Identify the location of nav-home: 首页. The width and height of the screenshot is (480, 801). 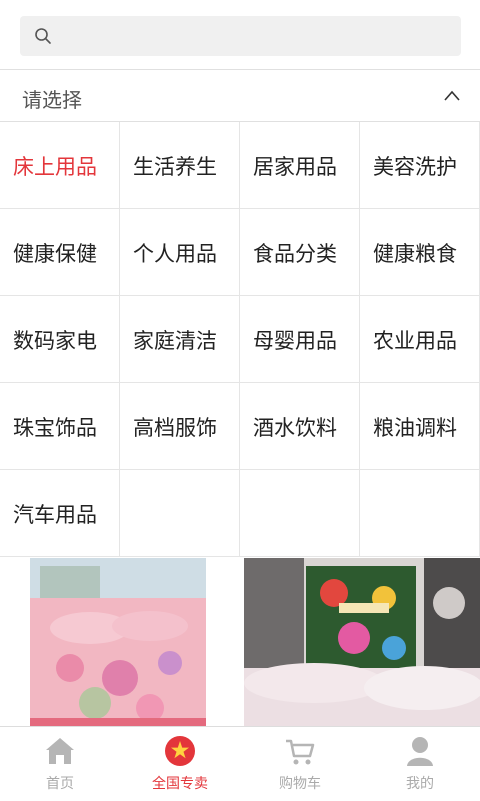
(60, 764).